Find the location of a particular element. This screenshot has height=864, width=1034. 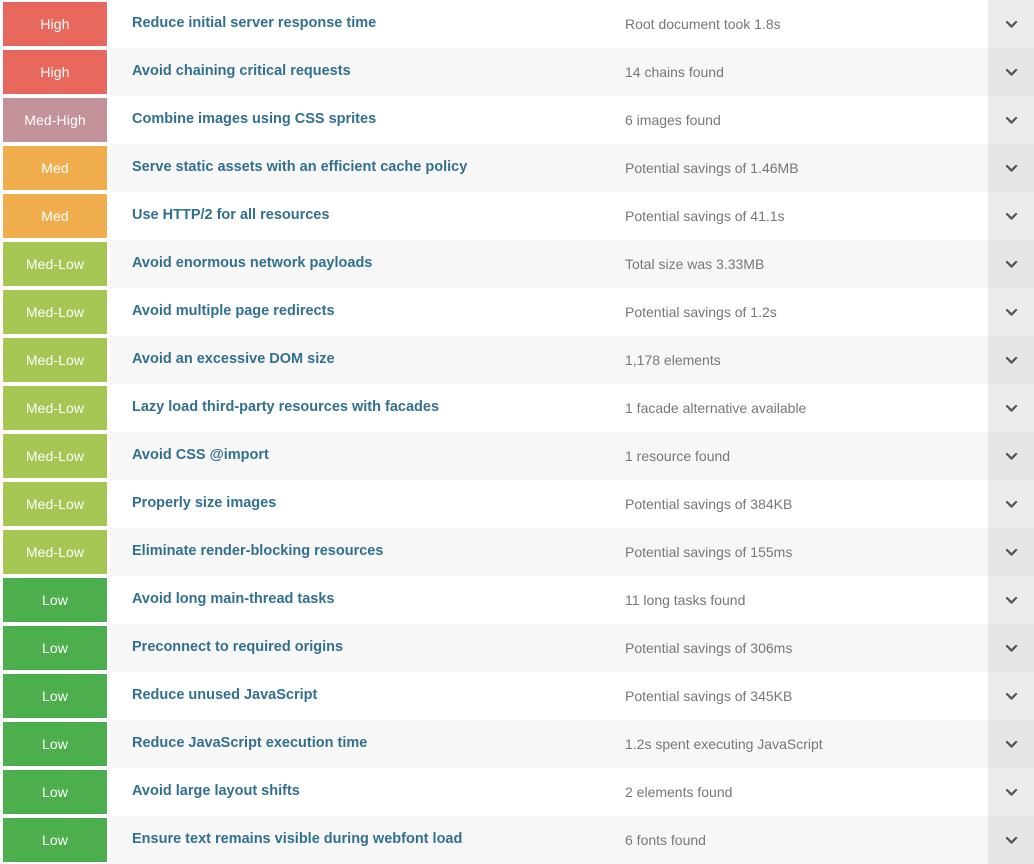

audit-title-link: Reduce JavaScript execution time is located at coordinates (249, 743).